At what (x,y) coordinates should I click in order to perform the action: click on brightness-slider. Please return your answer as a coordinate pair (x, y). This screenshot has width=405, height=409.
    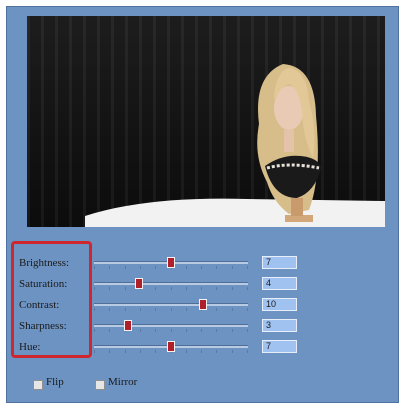
    Looking at the image, I should click on (171, 263).